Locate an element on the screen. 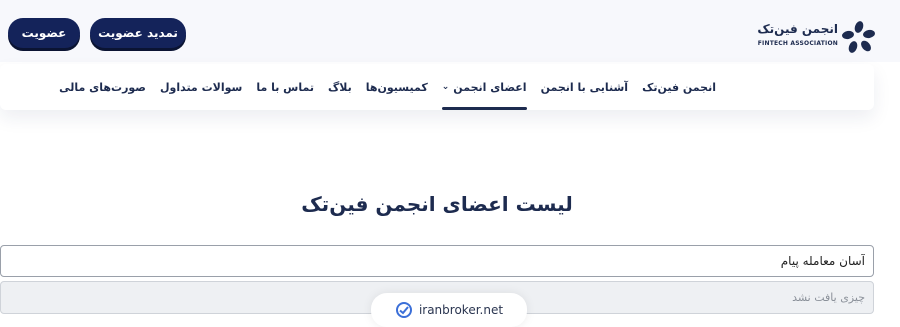 The image size is (900, 327). nav-item: بلاگ is located at coordinates (340, 87).